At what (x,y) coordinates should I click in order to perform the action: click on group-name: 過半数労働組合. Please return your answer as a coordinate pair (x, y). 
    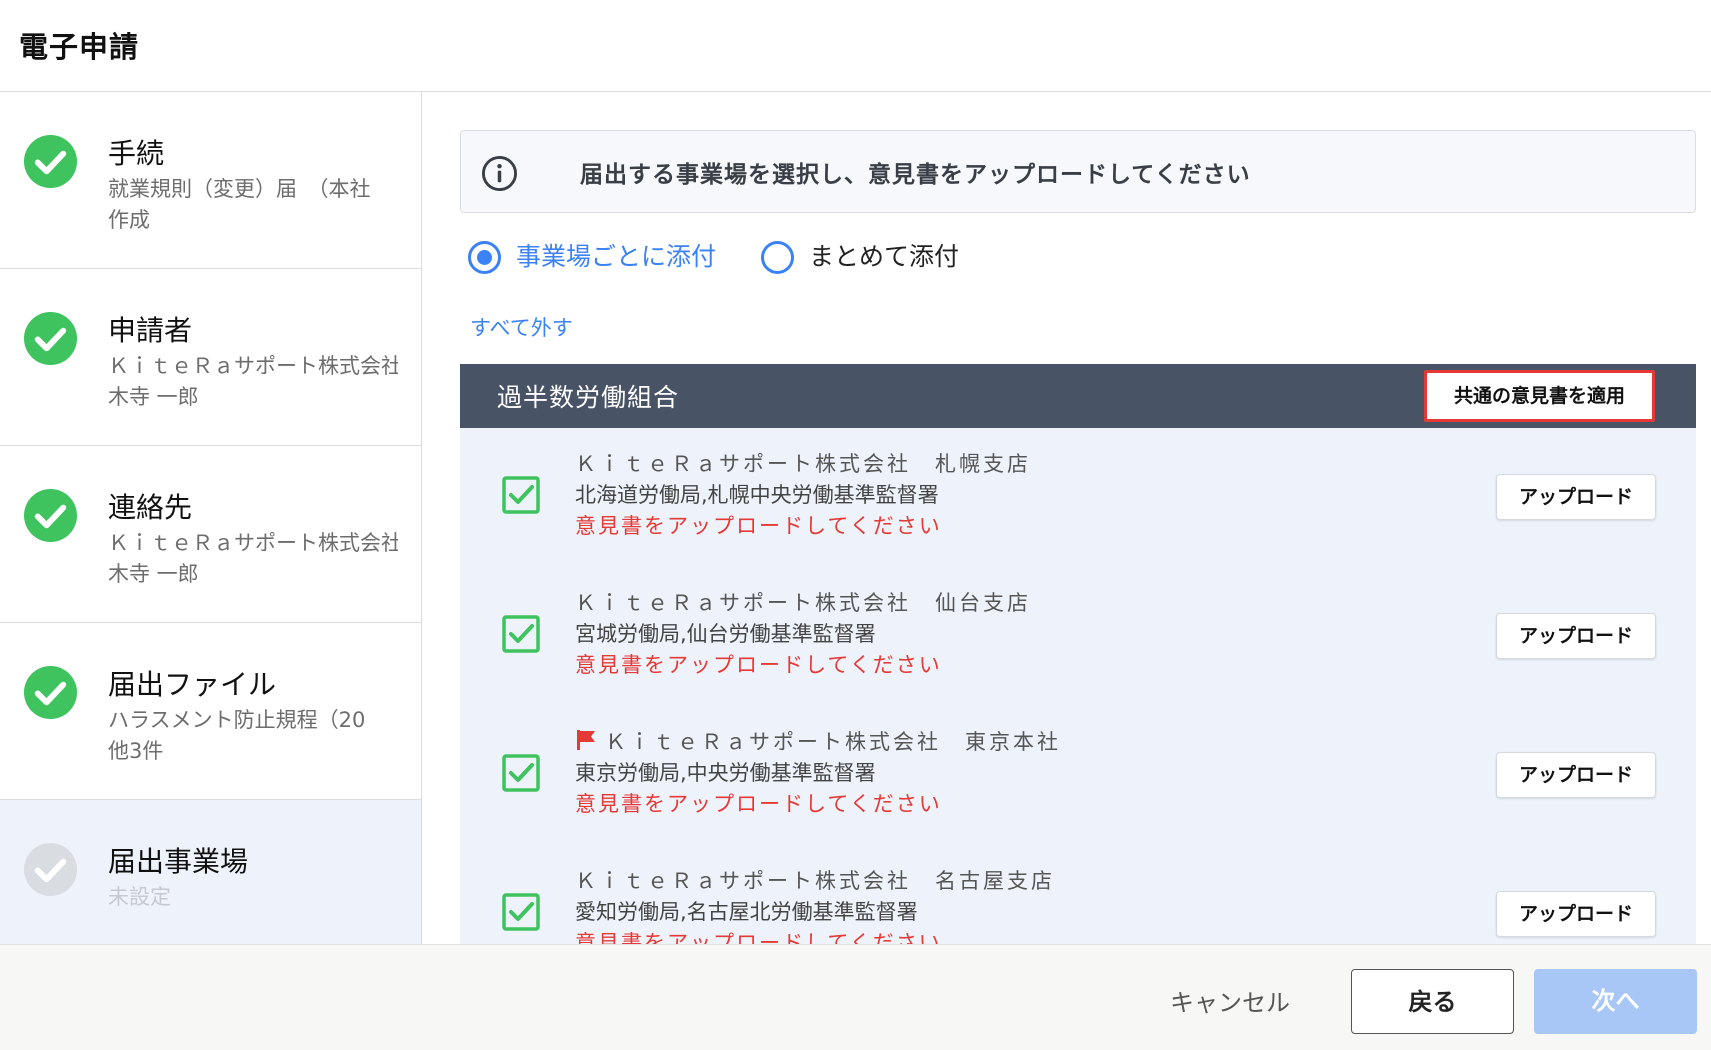
    Looking at the image, I should click on (588, 397).